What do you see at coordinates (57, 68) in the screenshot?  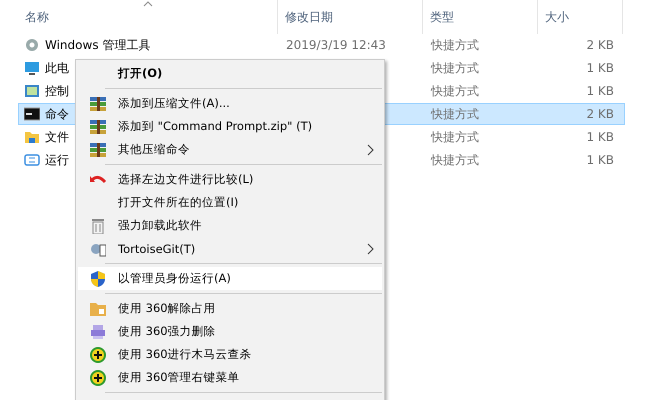 I see `file-name: 此电` at bounding box center [57, 68].